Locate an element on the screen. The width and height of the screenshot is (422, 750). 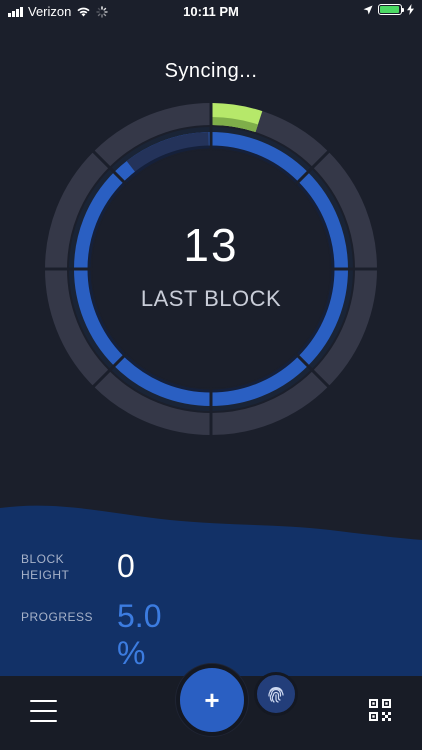
progress-label: PROGRESS is located at coordinates (57, 617).